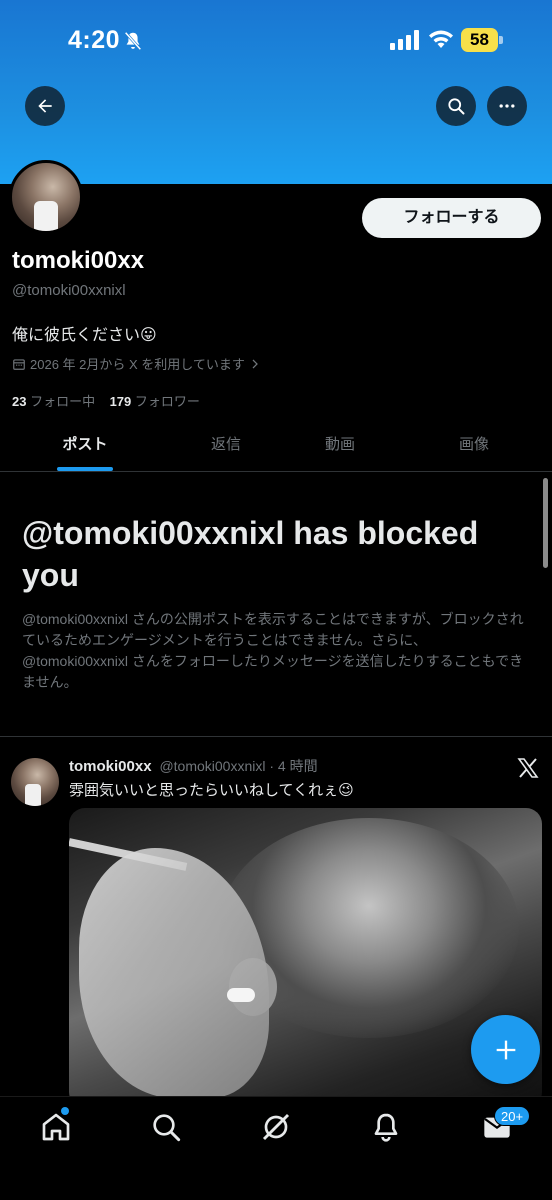  What do you see at coordinates (512, 1116) in the screenshot?
I see `messages-badge: 20+` at bounding box center [512, 1116].